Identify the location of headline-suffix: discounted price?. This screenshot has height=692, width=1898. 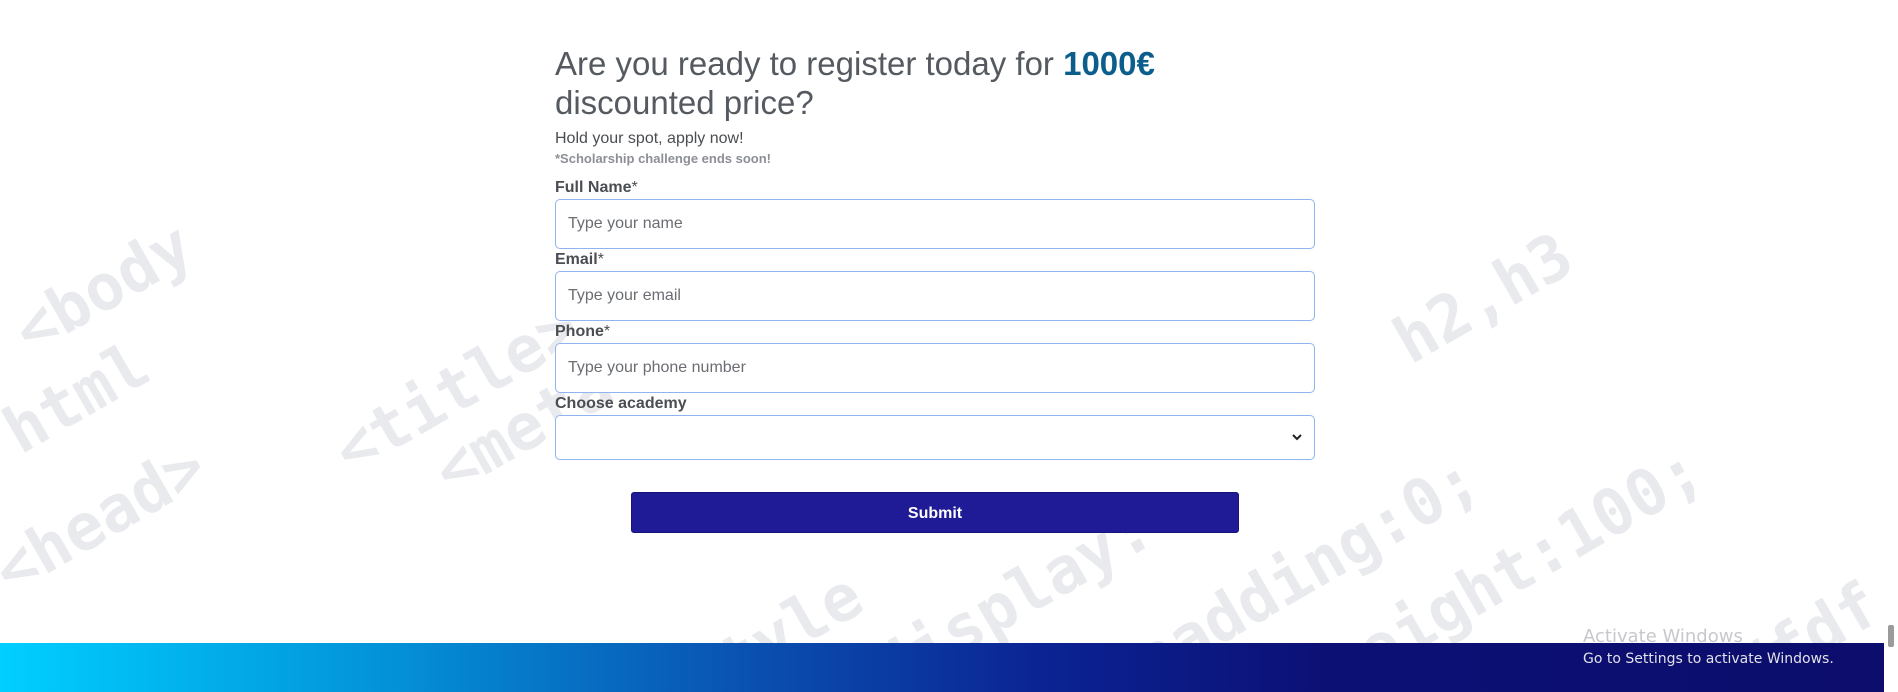
(684, 102).